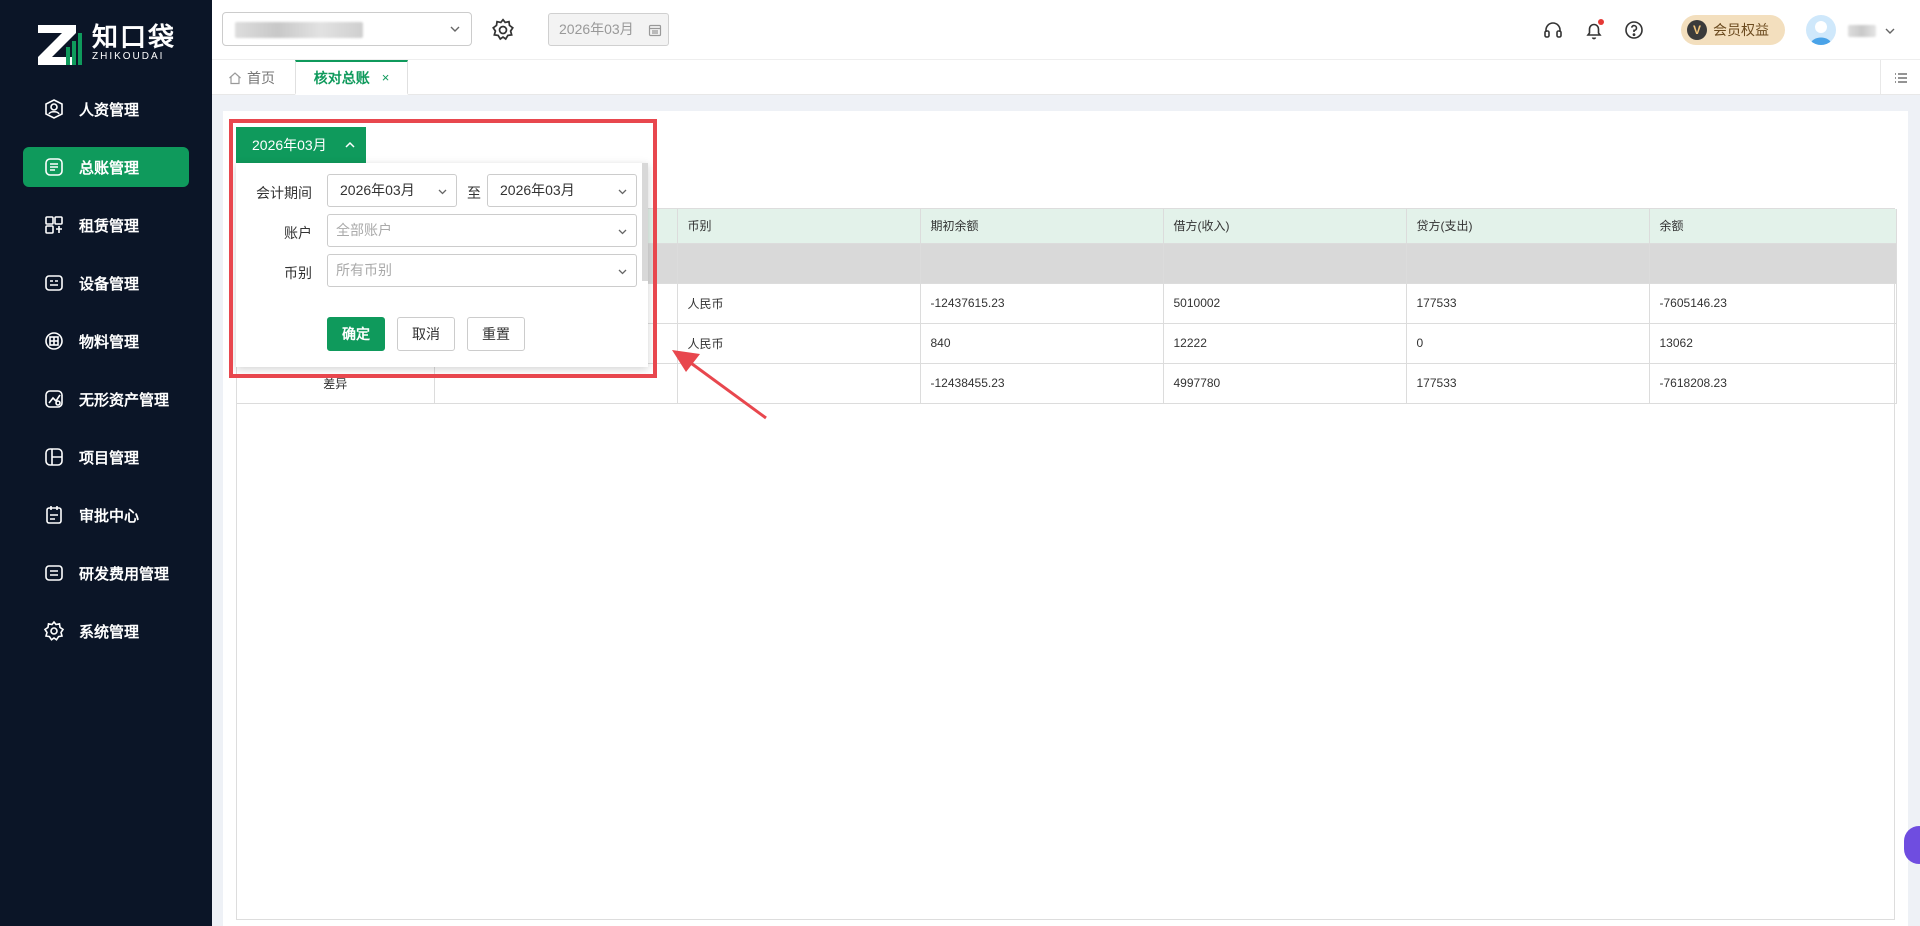 The height and width of the screenshot is (926, 1920). What do you see at coordinates (54, 399) in the screenshot?
I see `intangible-asset-icon` at bounding box center [54, 399].